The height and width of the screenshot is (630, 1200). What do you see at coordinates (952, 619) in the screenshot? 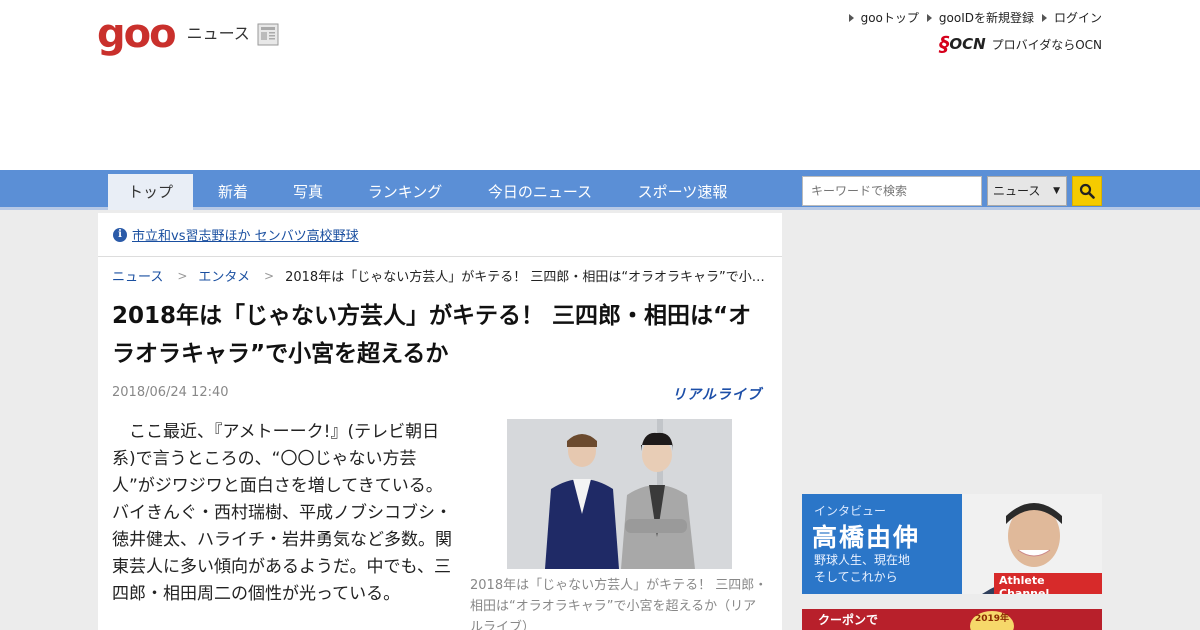
I see `coupon-banner: クーポンで 2019年` at bounding box center [952, 619].